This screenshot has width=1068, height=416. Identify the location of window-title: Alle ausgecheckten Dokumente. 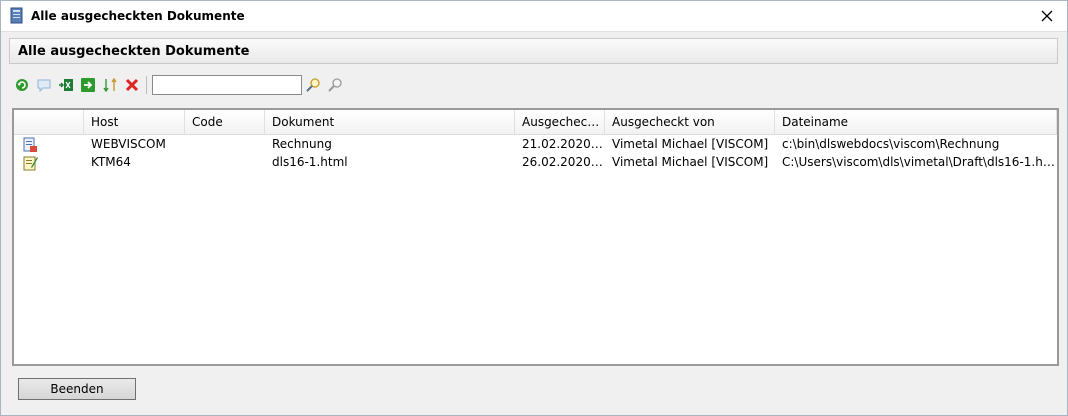
(138, 16).